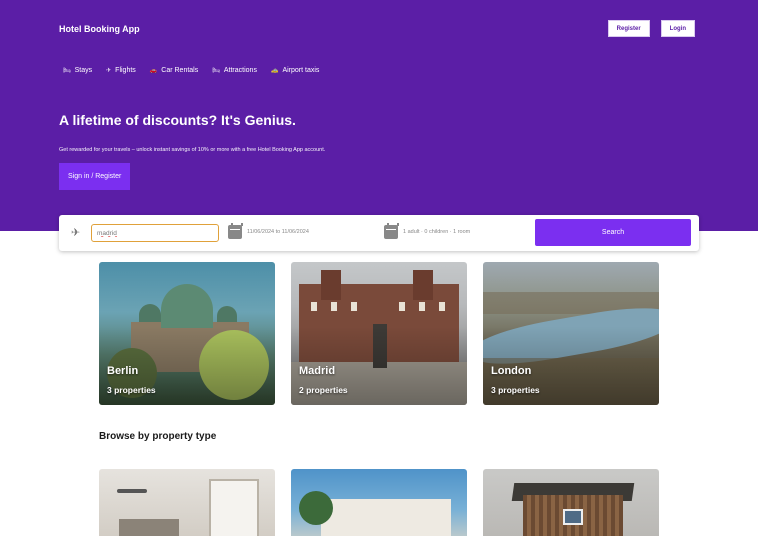 The width and height of the screenshot is (758, 536). What do you see at coordinates (158, 436) in the screenshot?
I see `property-type-heading: Browse by property type` at bounding box center [158, 436].